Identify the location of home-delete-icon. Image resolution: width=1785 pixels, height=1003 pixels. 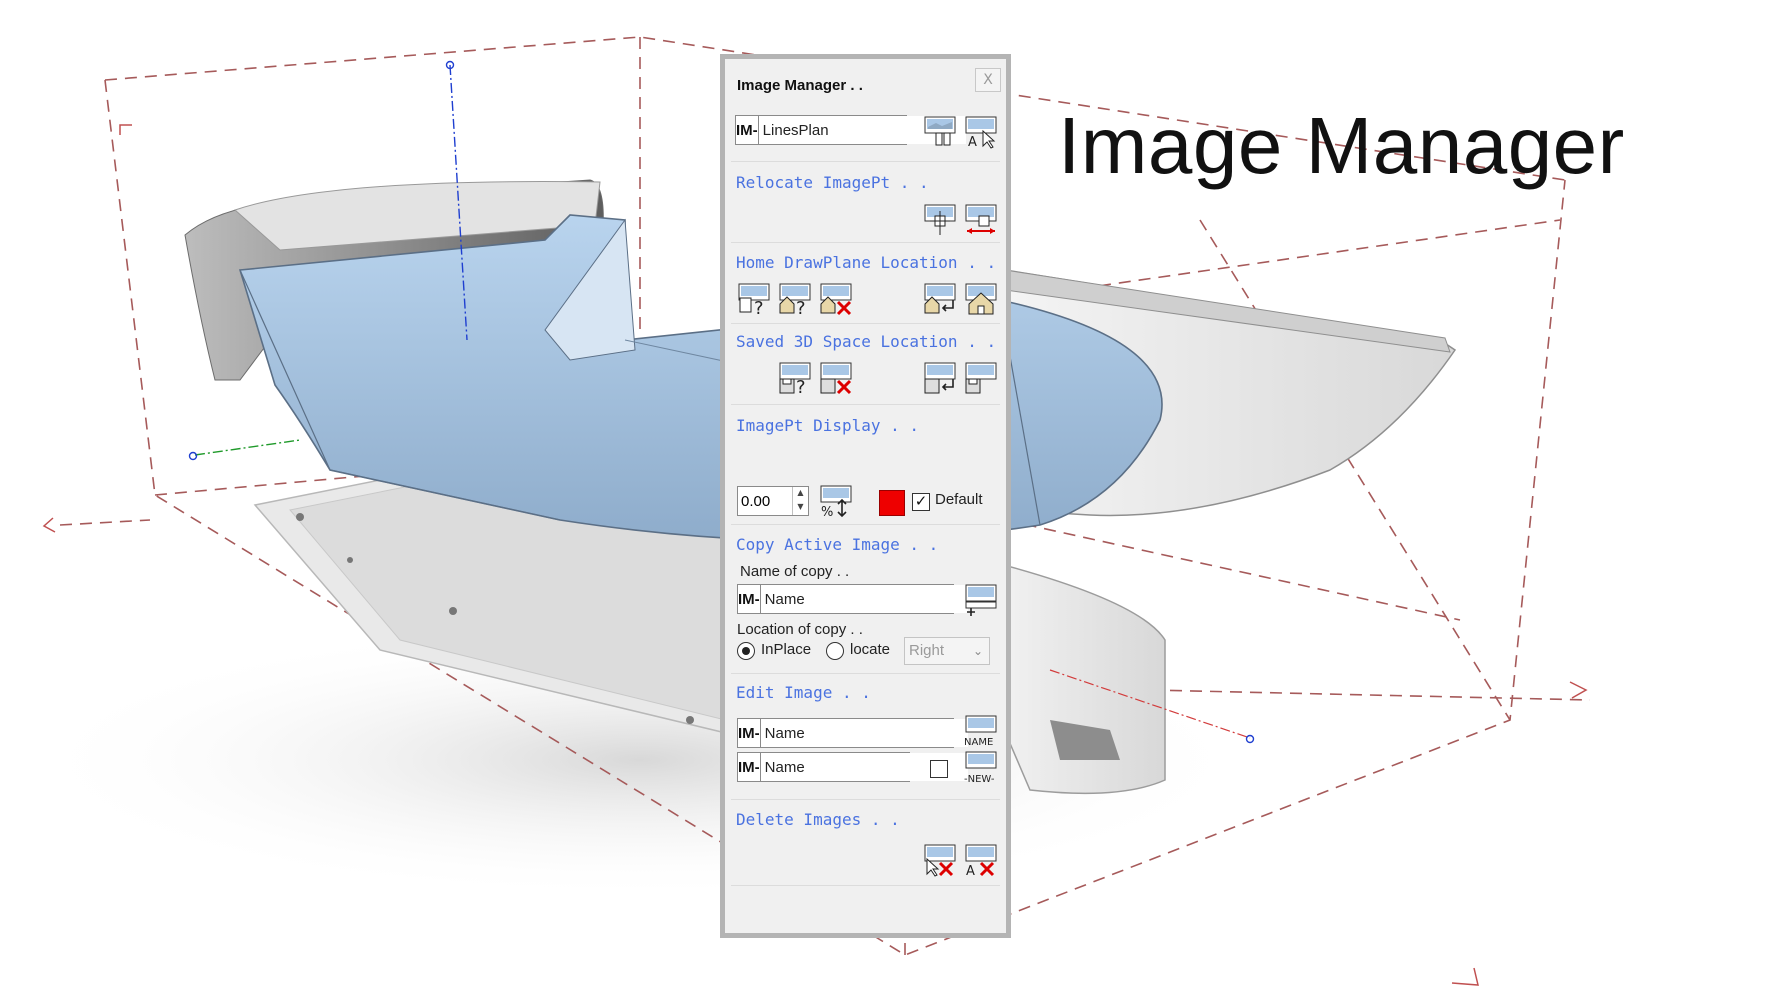
(836, 299).